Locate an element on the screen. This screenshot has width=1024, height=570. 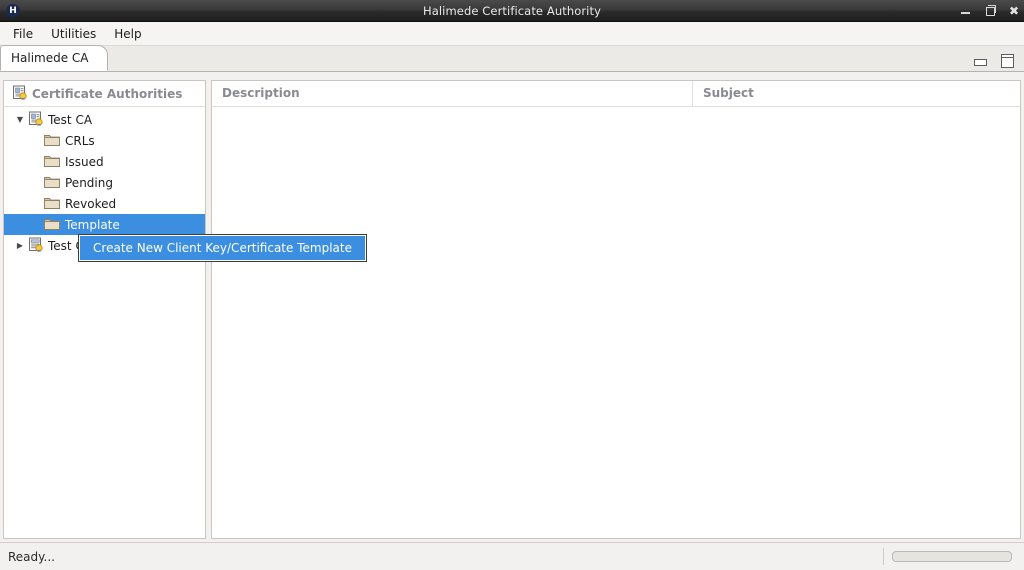
view-minimize-icon is located at coordinates (980, 61).